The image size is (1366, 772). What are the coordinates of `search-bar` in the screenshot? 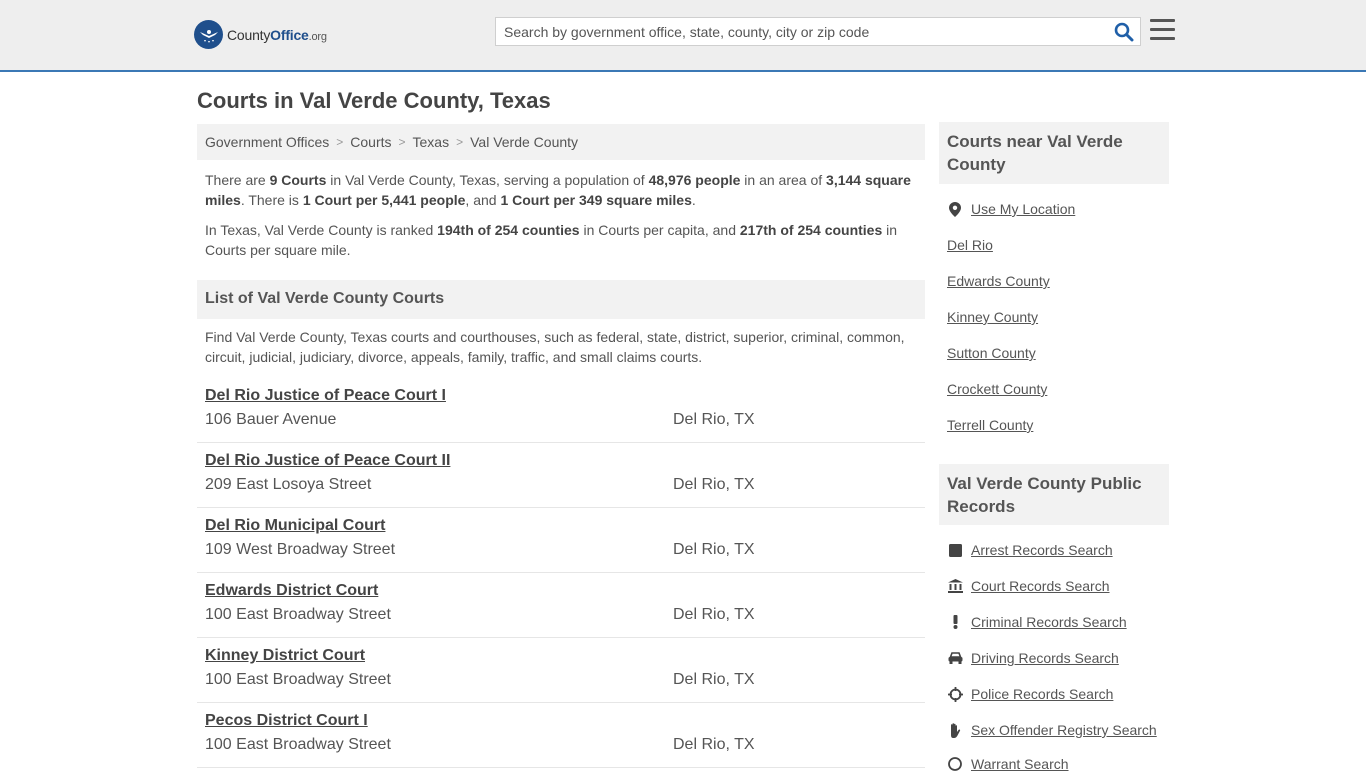 It's located at (818, 31).